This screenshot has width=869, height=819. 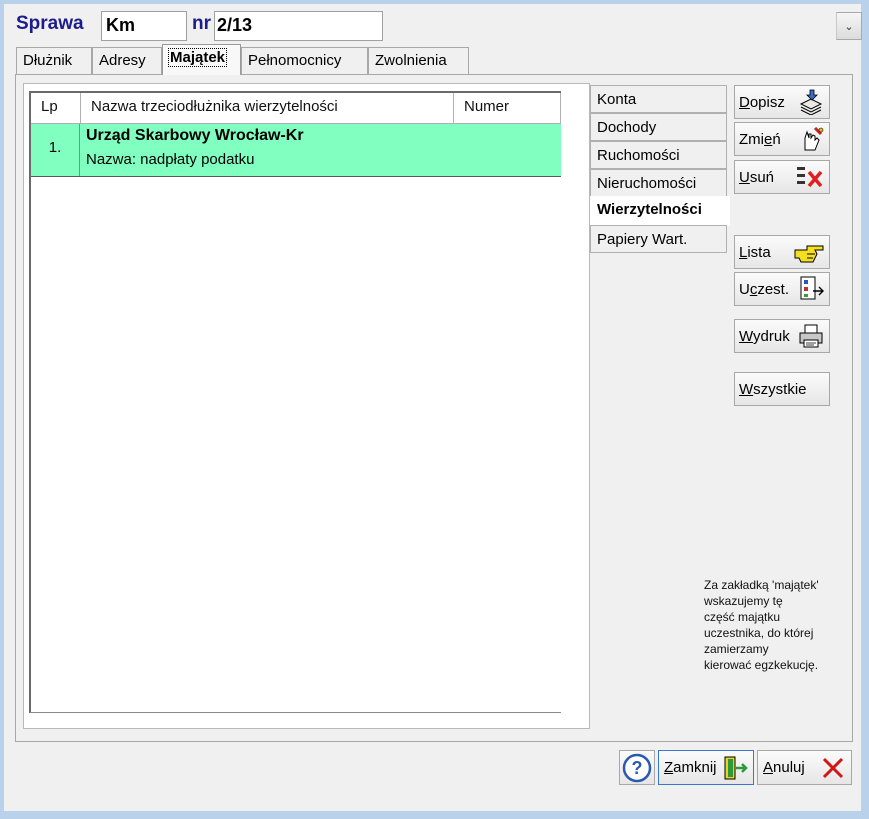 What do you see at coordinates (658, 183) in the screenshot?
I see `asset-tab-nieruchomosci: Nieruchomości` at bounding box center [658, 183].